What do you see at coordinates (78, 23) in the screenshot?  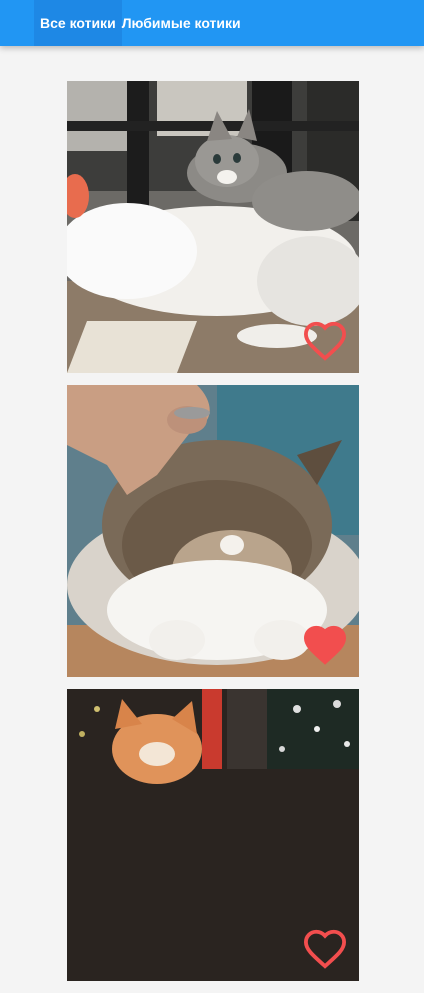 I see `tab-all-cats: Все котики` at bounding box center [78, 23].